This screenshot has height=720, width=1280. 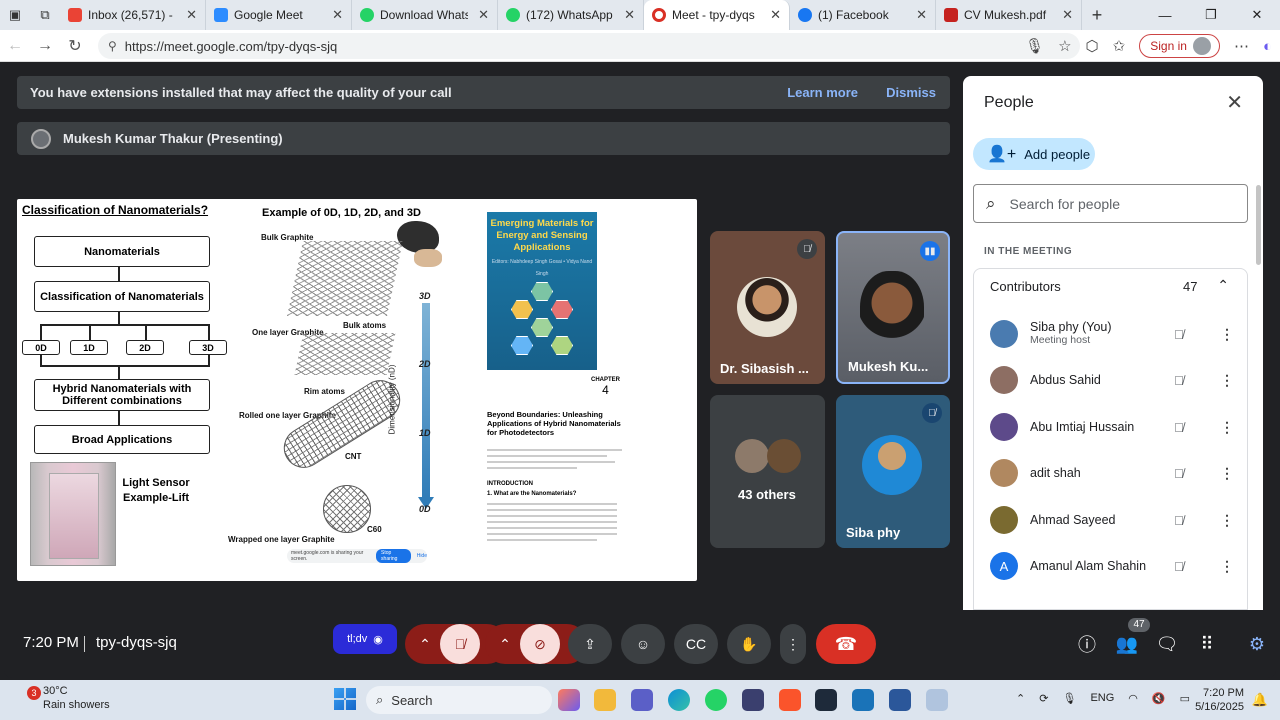 I want to click on leave-call-button: ☎, so click(x=846, y=644).